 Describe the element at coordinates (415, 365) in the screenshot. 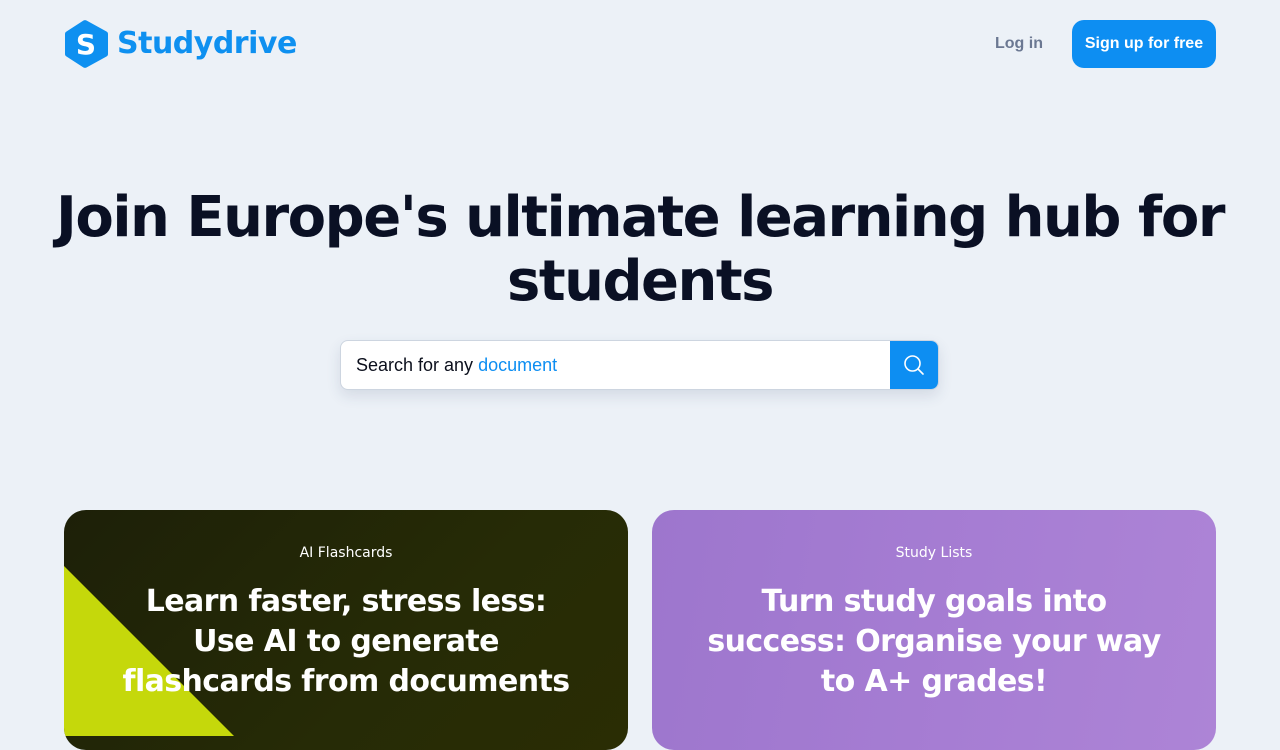

I see `search-placeholder-prefix: Search for any` at that location.